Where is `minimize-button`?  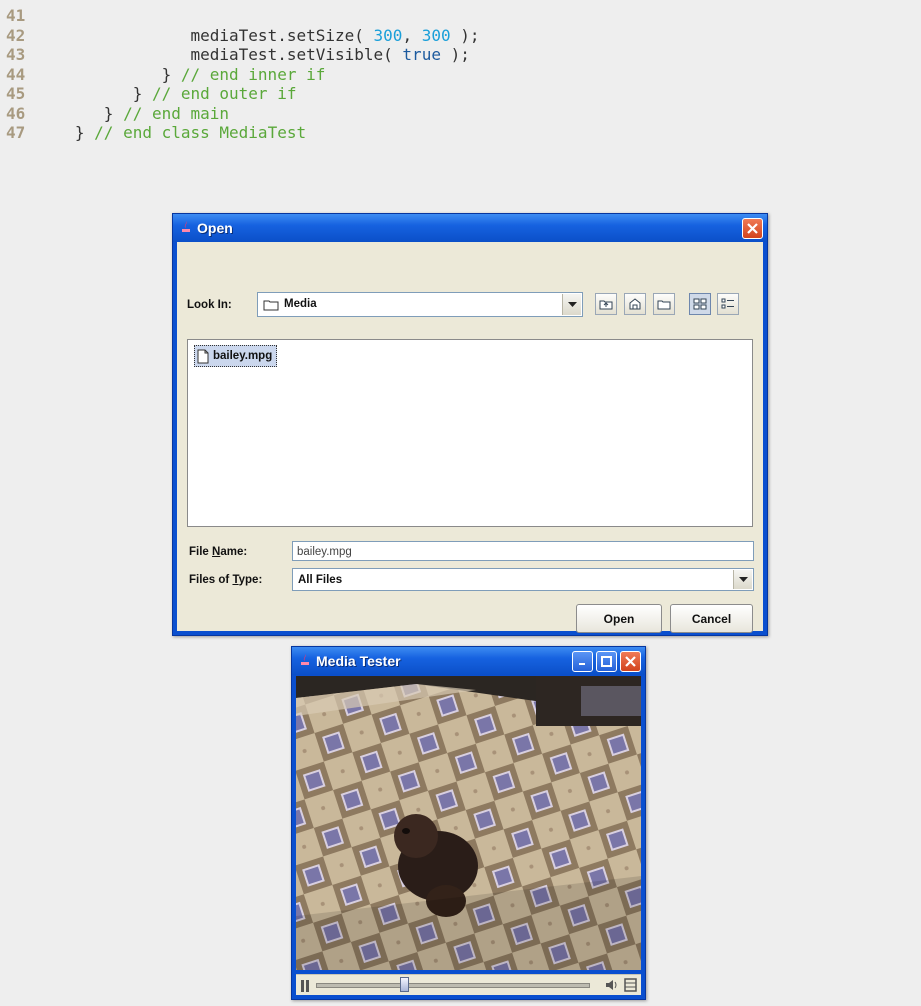 minimize-button is located at coordinates (582, 661).